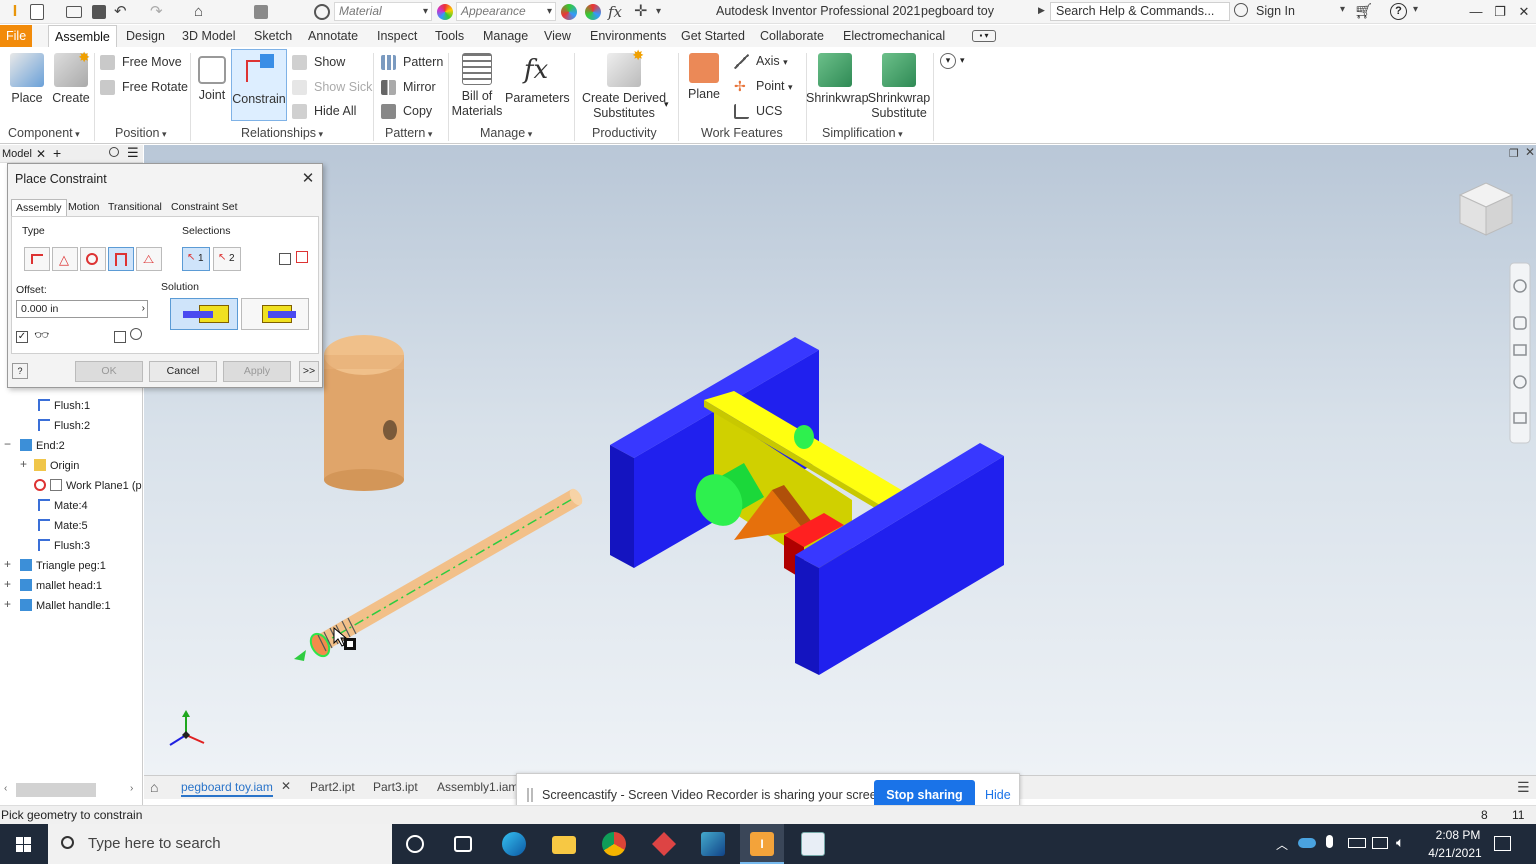 This screenshot has width=1536, height=864. I want to click on arrow-right-icon: ▶, so click(1041, 10).